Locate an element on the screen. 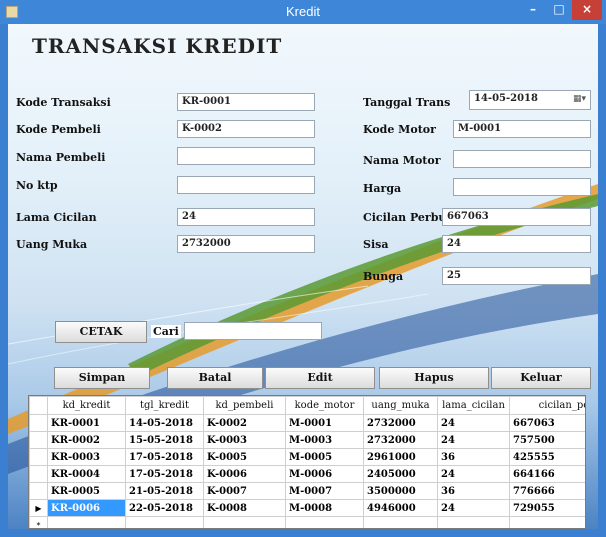  table-cell: 4946000 is located at coordinates (400, 508).